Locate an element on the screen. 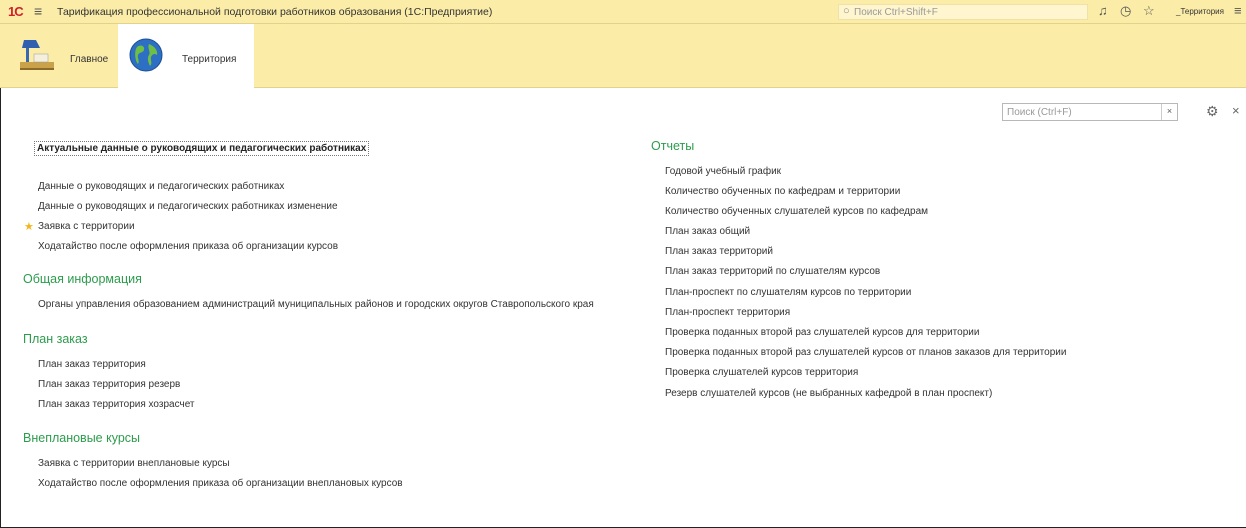 Image resolution: width=1246 pixels, height=528 pixels. group-item-link: План заказ территория резерв is located at coordinates (109, 384).